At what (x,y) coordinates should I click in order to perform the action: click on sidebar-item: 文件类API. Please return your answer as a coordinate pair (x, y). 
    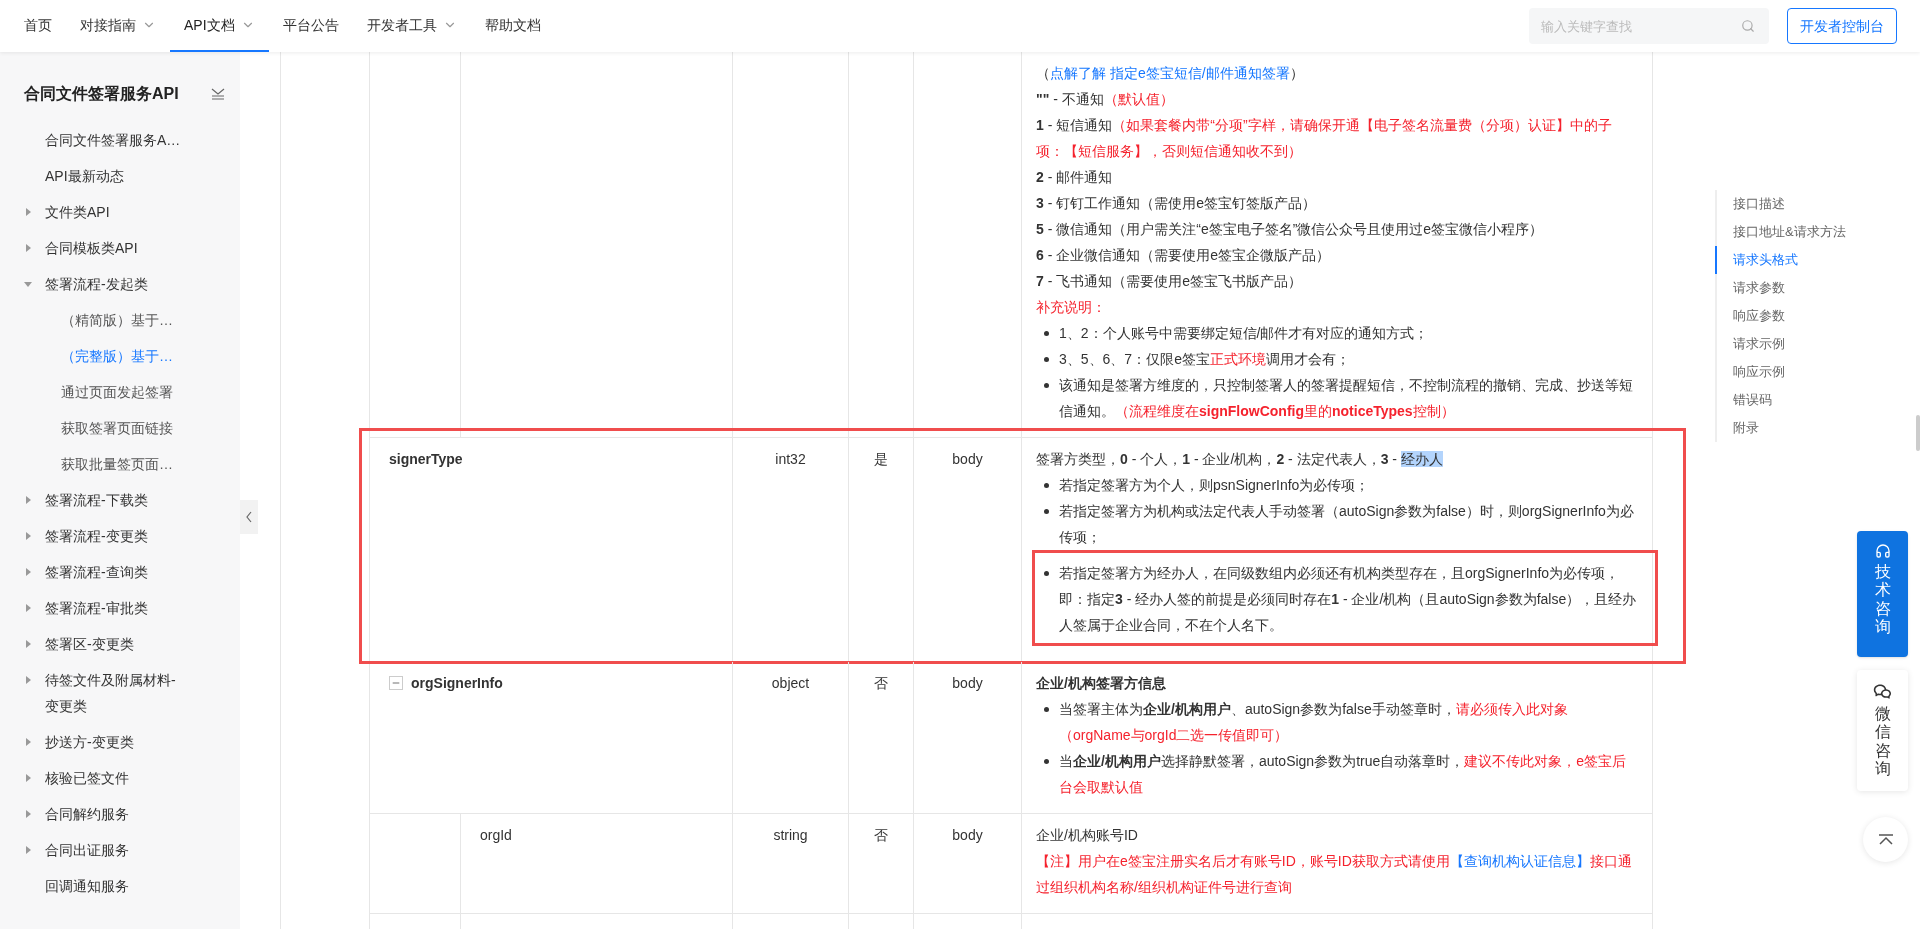
    Looking at the image, I should click on (77, 212).